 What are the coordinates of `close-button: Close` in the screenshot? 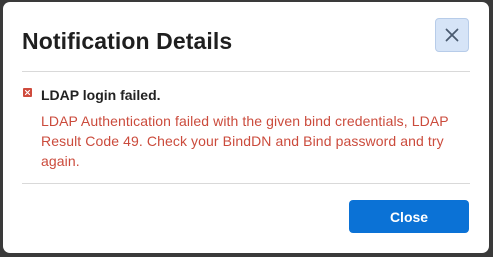 It's located at (409, 216).